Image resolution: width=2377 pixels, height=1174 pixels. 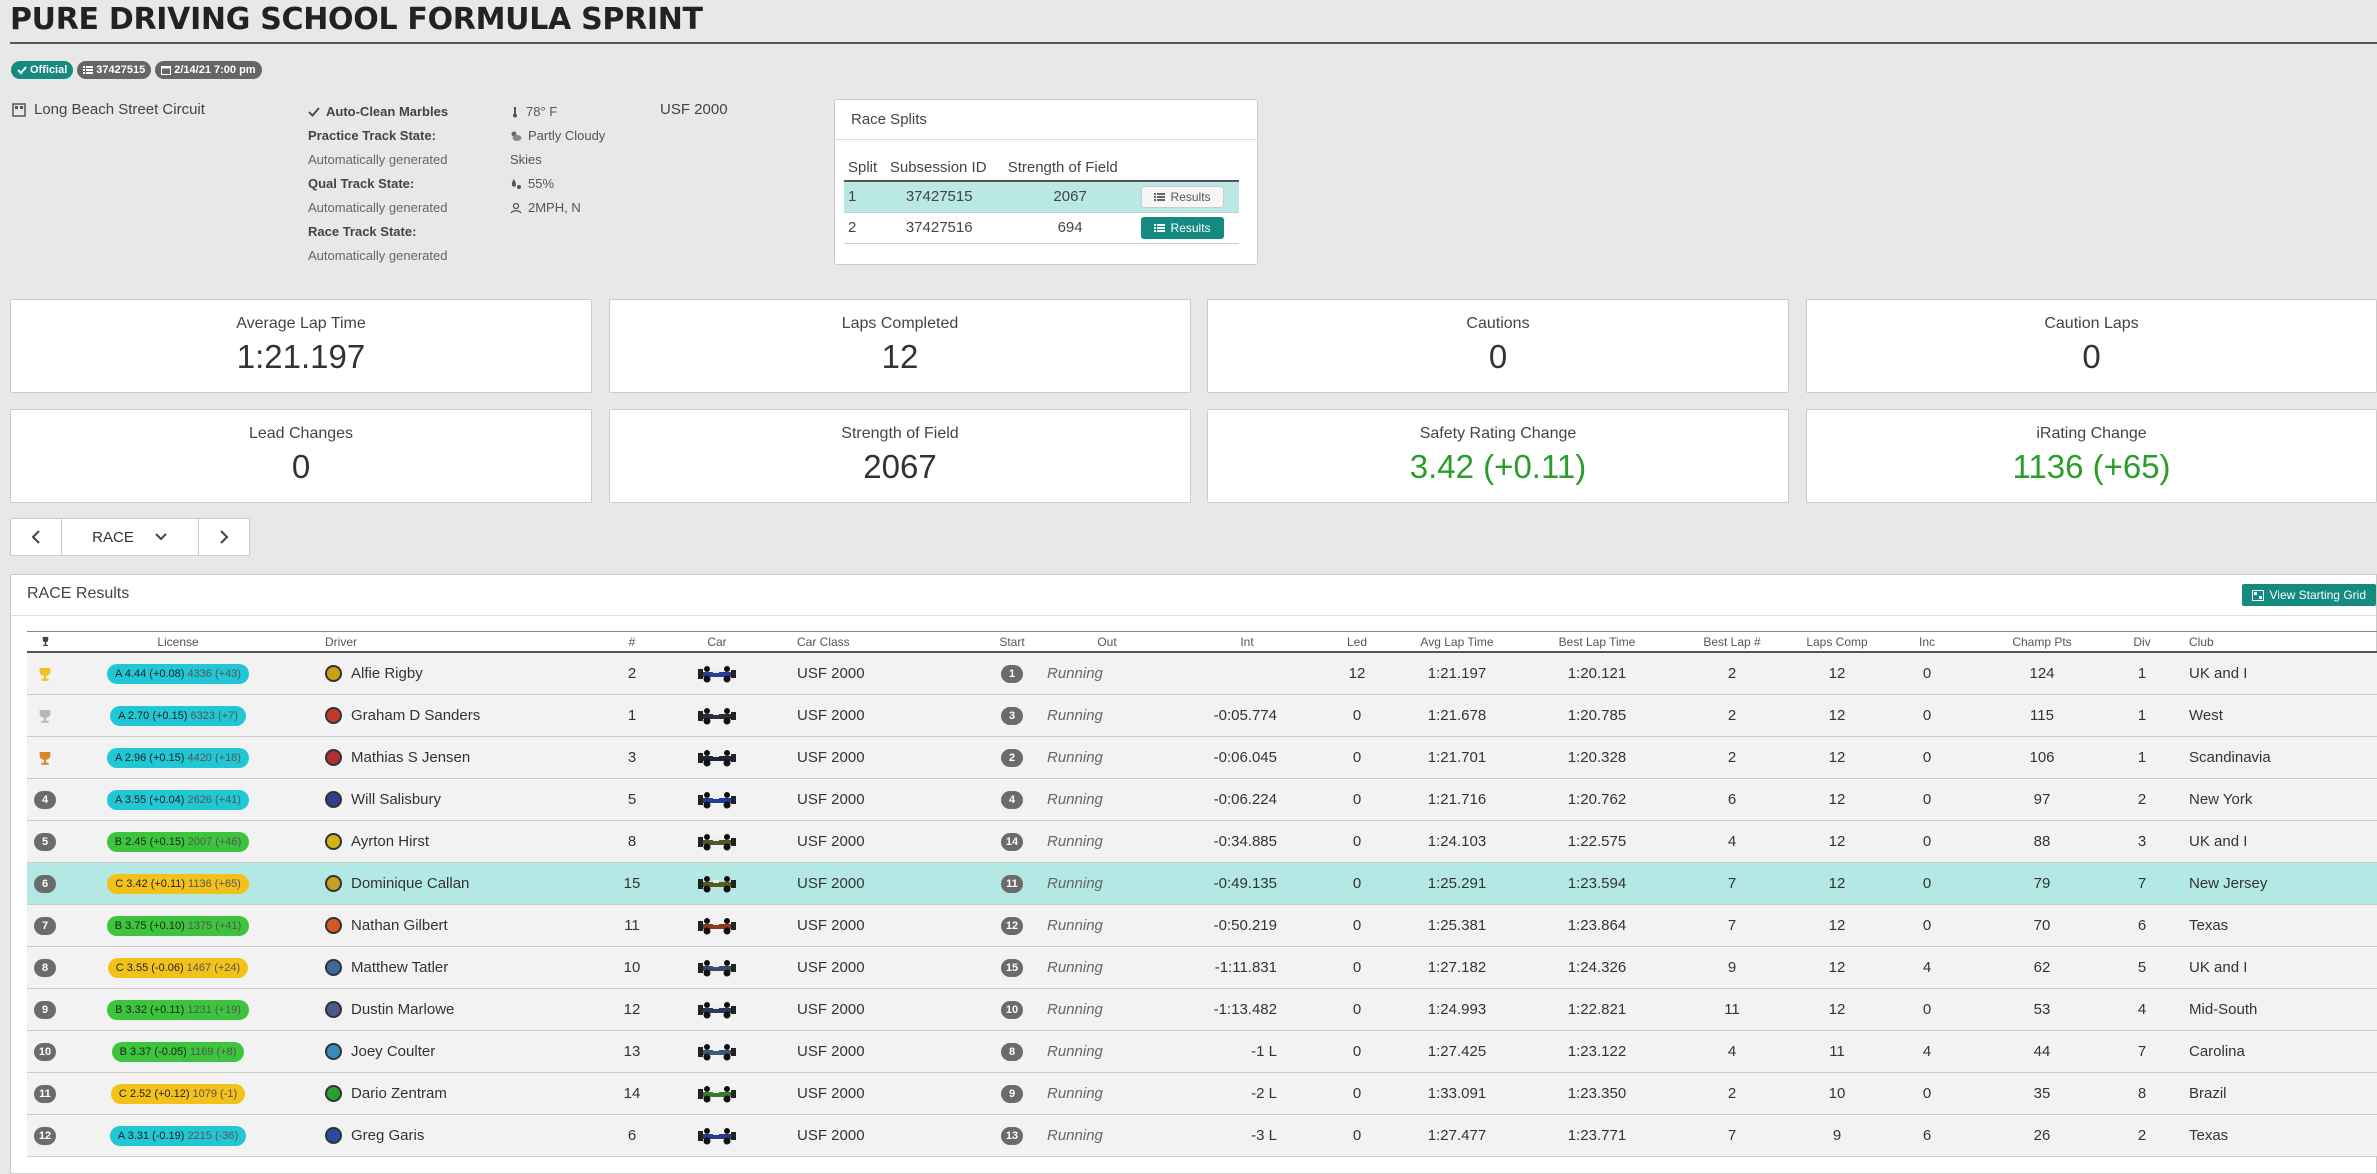 What do you see at coordinates (1041, 197) in the screenshot?
I see `split-row: 1 37427515 2067 Results` at bounding box center [1041, 197].